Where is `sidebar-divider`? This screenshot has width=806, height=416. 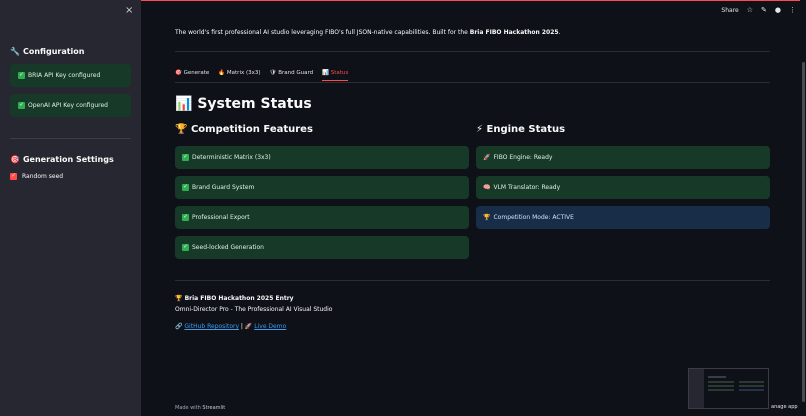 sidebar-divider is located at coordinates (70, 138).